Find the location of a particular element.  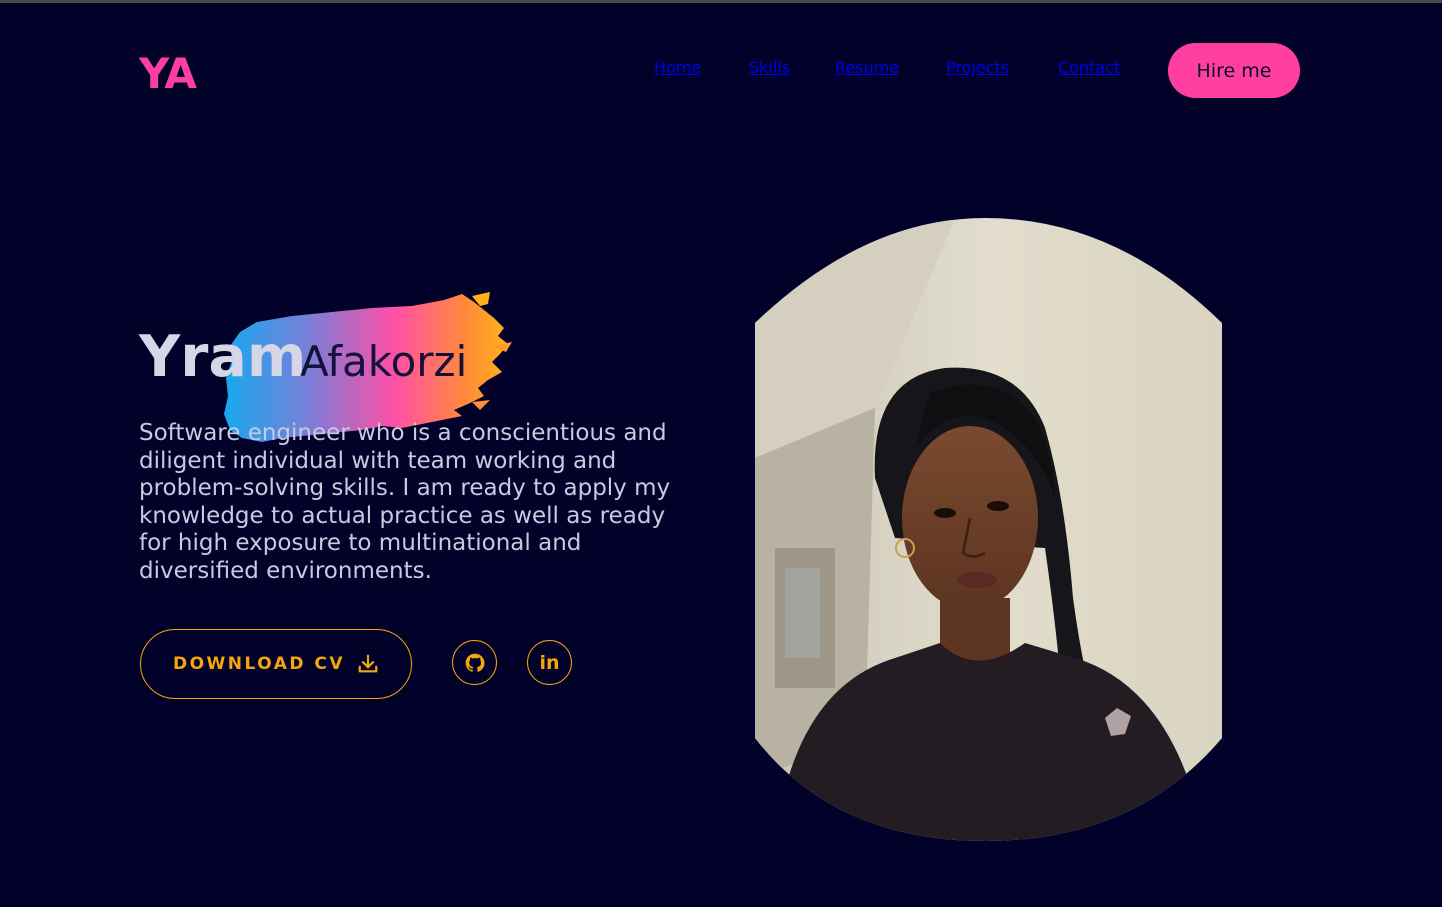

nav-projects: Projects is located at coordinates (977, 67).